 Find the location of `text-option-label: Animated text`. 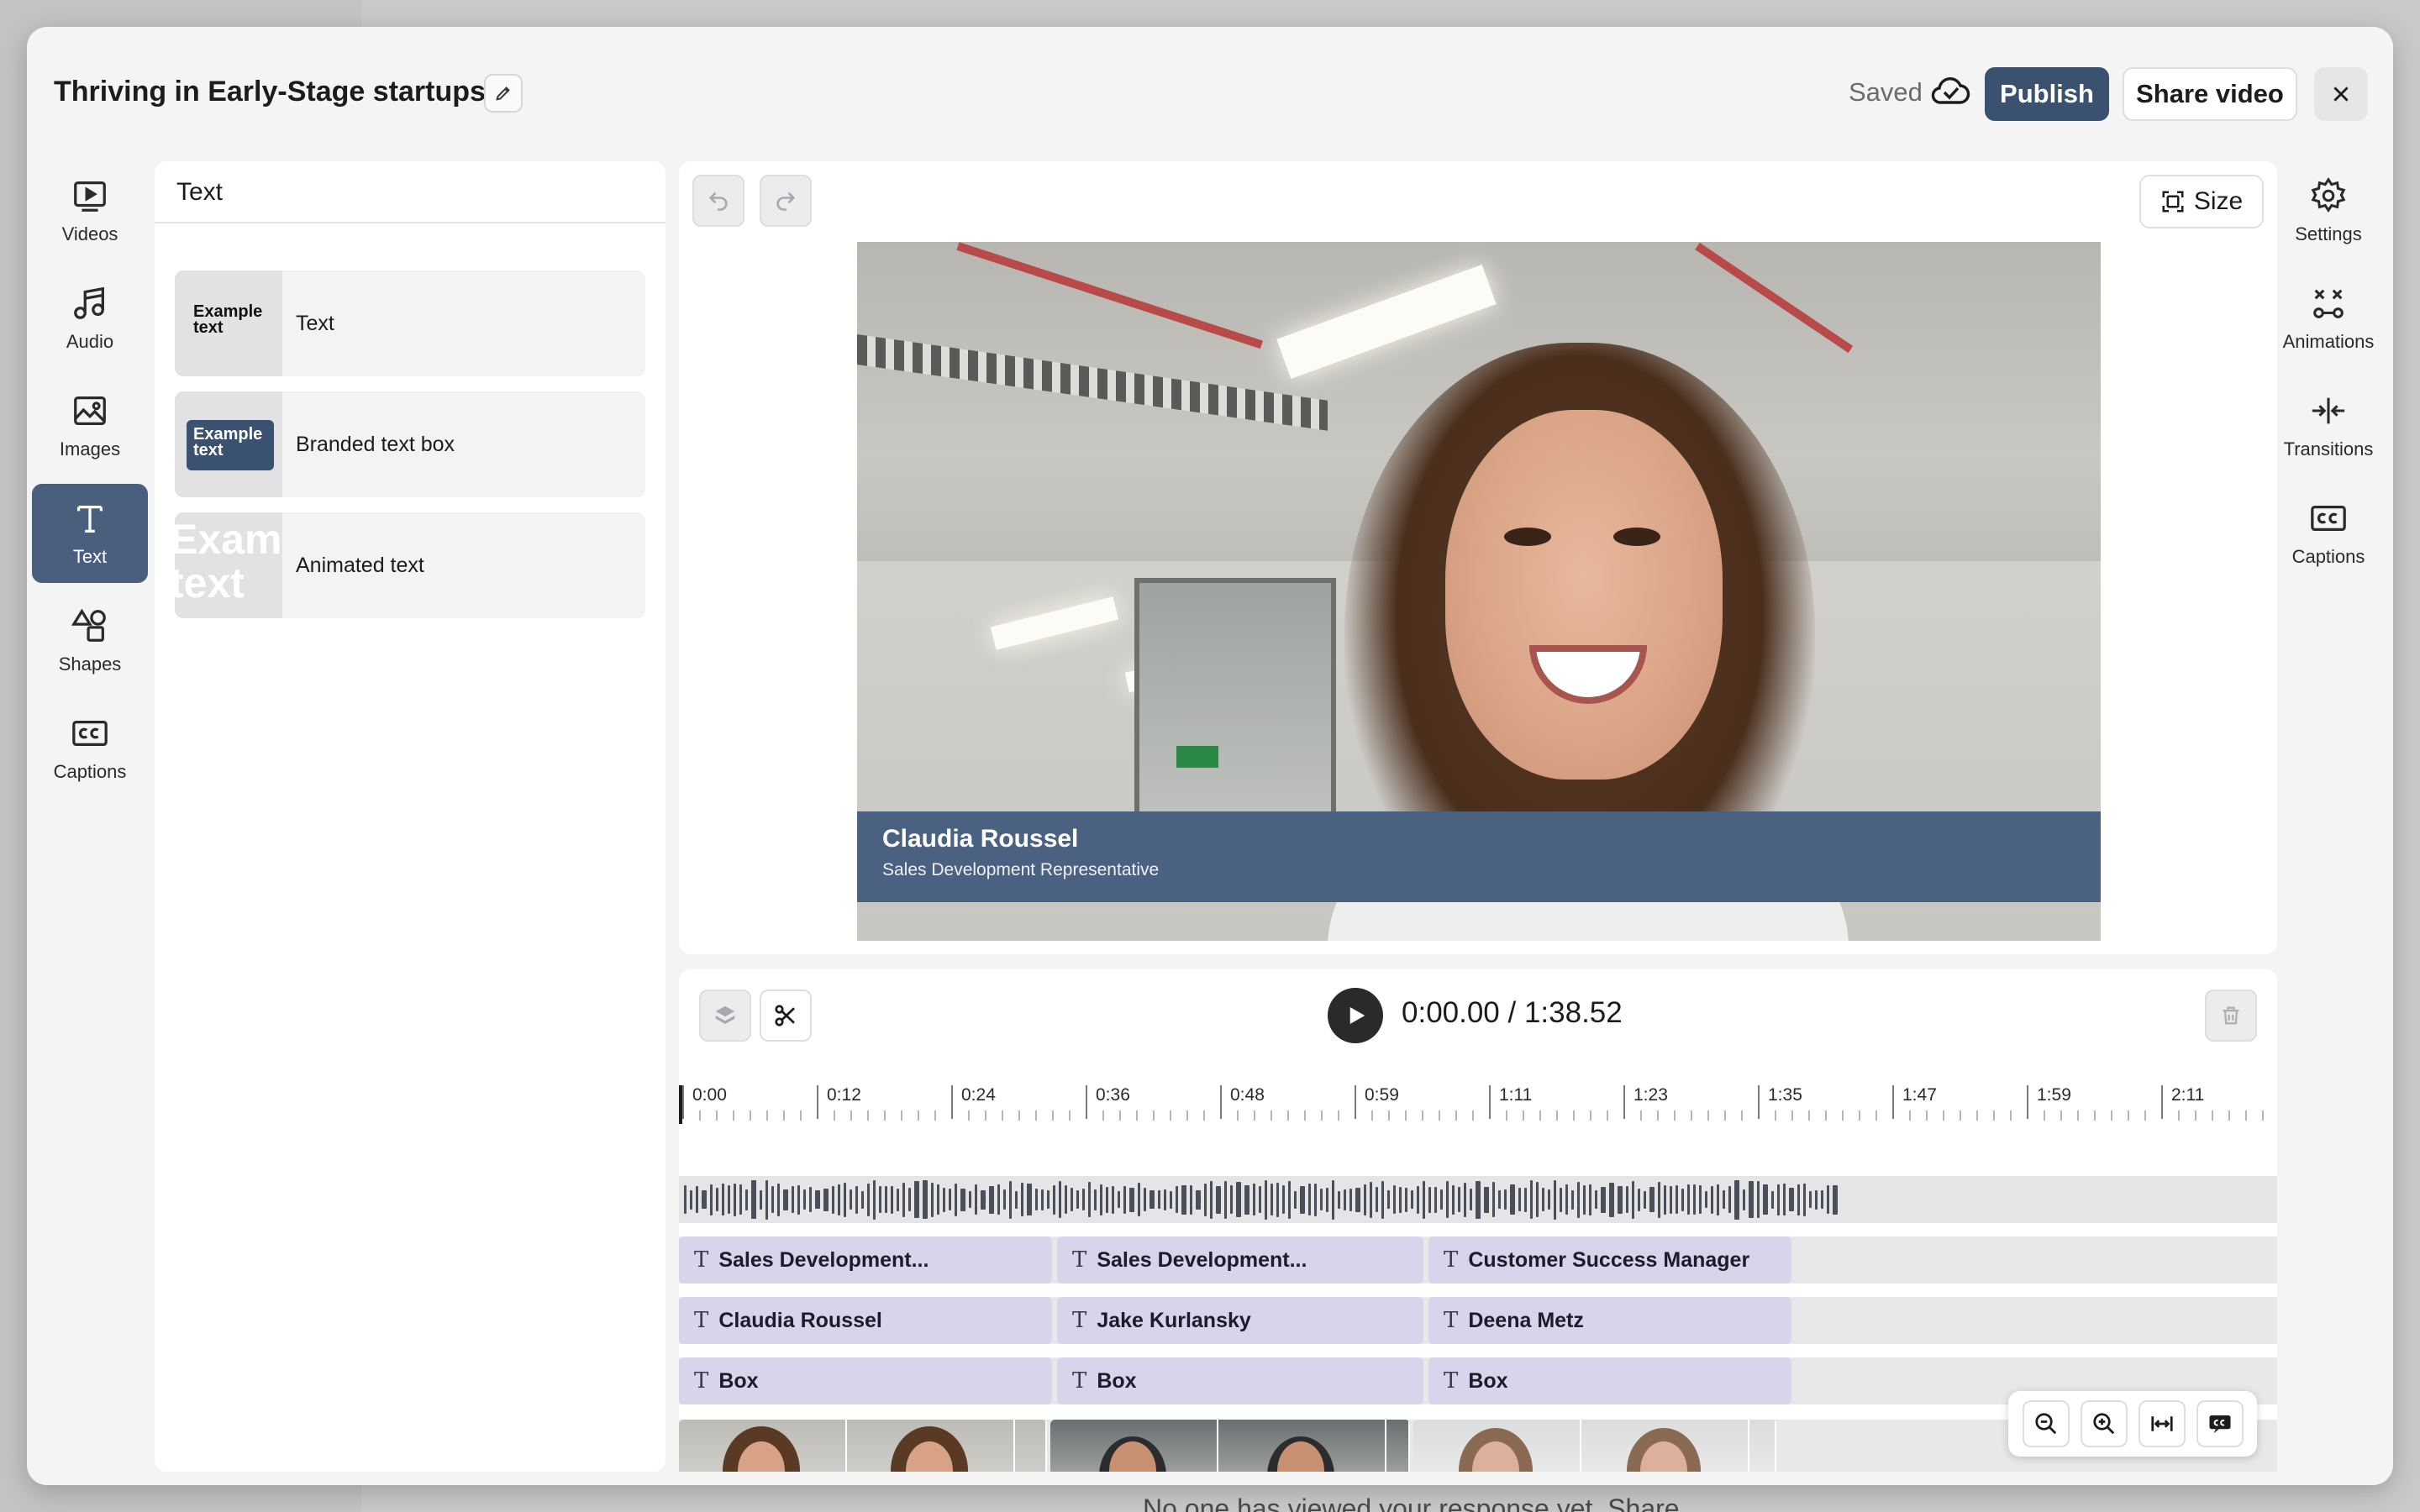

text-option-label: Animated text is located at coordinates (360, 565).